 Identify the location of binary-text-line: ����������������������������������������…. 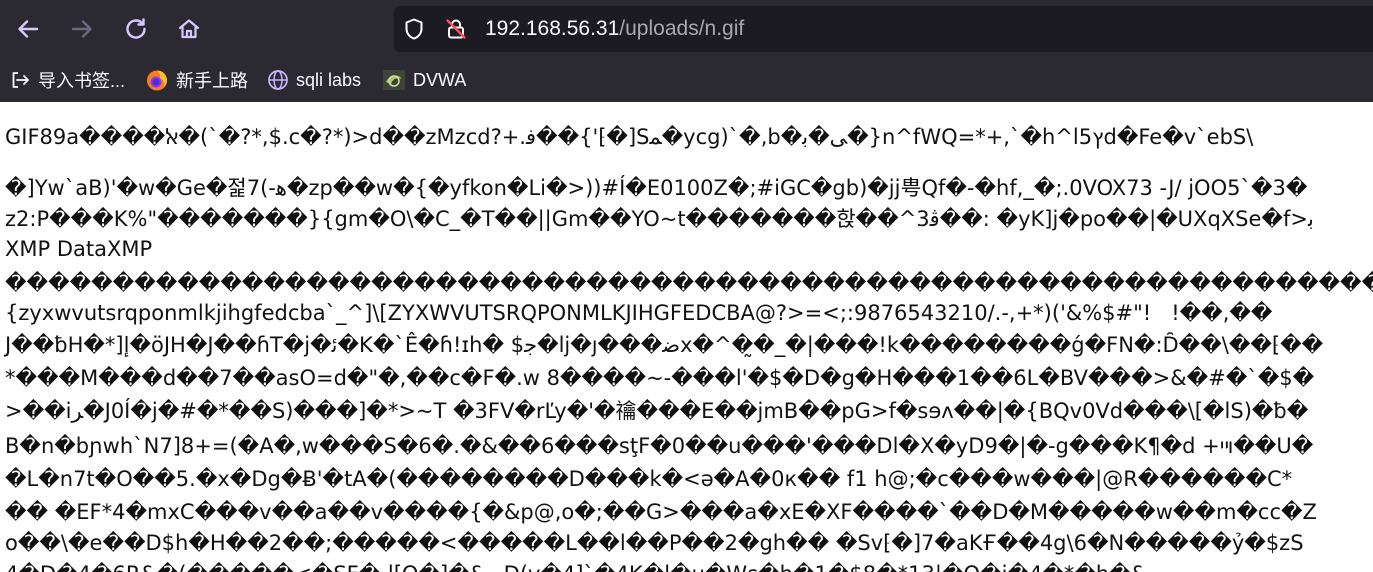
(689, 283).